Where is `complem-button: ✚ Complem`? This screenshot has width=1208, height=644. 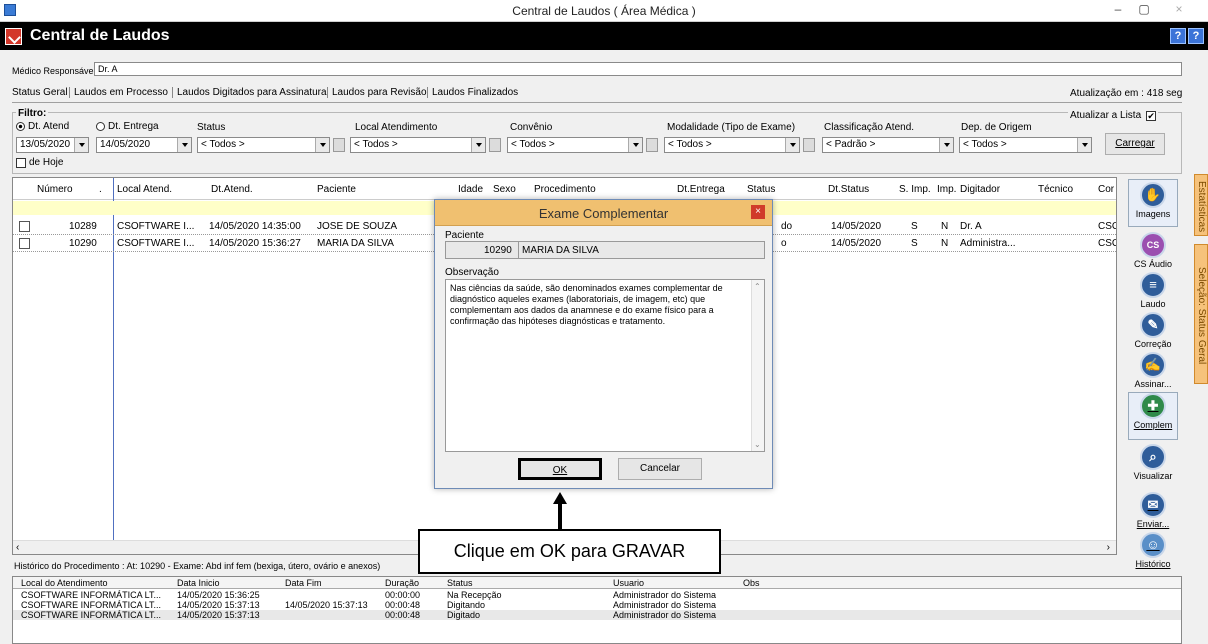 complem-button: ✚ Complem is located at coordinates (1153, 416).